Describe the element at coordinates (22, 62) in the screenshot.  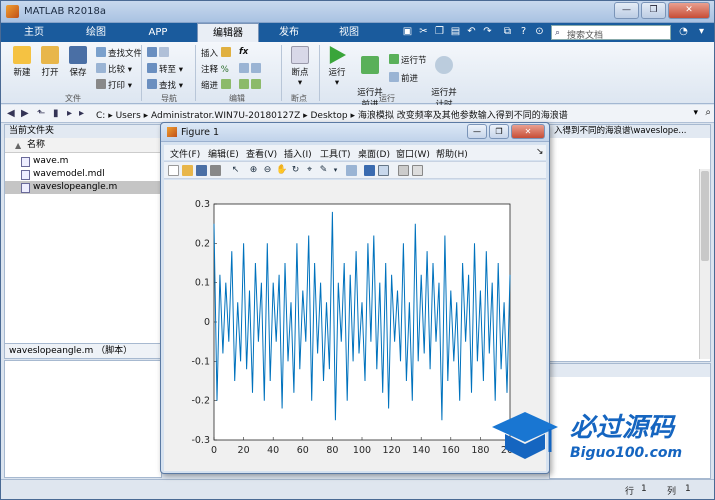
I see `new-button: 新建` at that location.